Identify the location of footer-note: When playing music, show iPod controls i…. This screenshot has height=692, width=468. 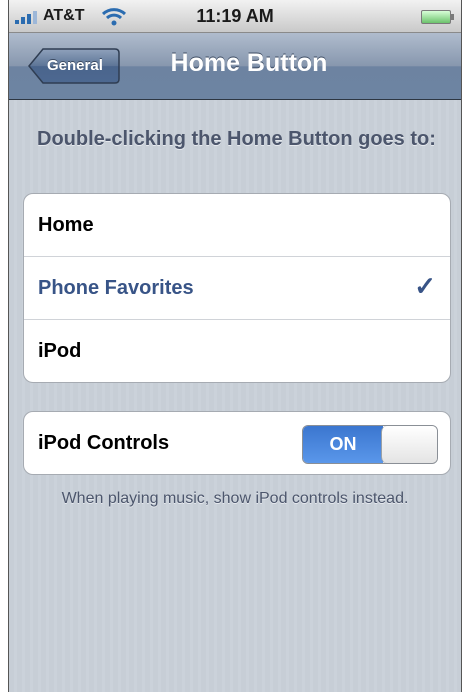
(235, 498).